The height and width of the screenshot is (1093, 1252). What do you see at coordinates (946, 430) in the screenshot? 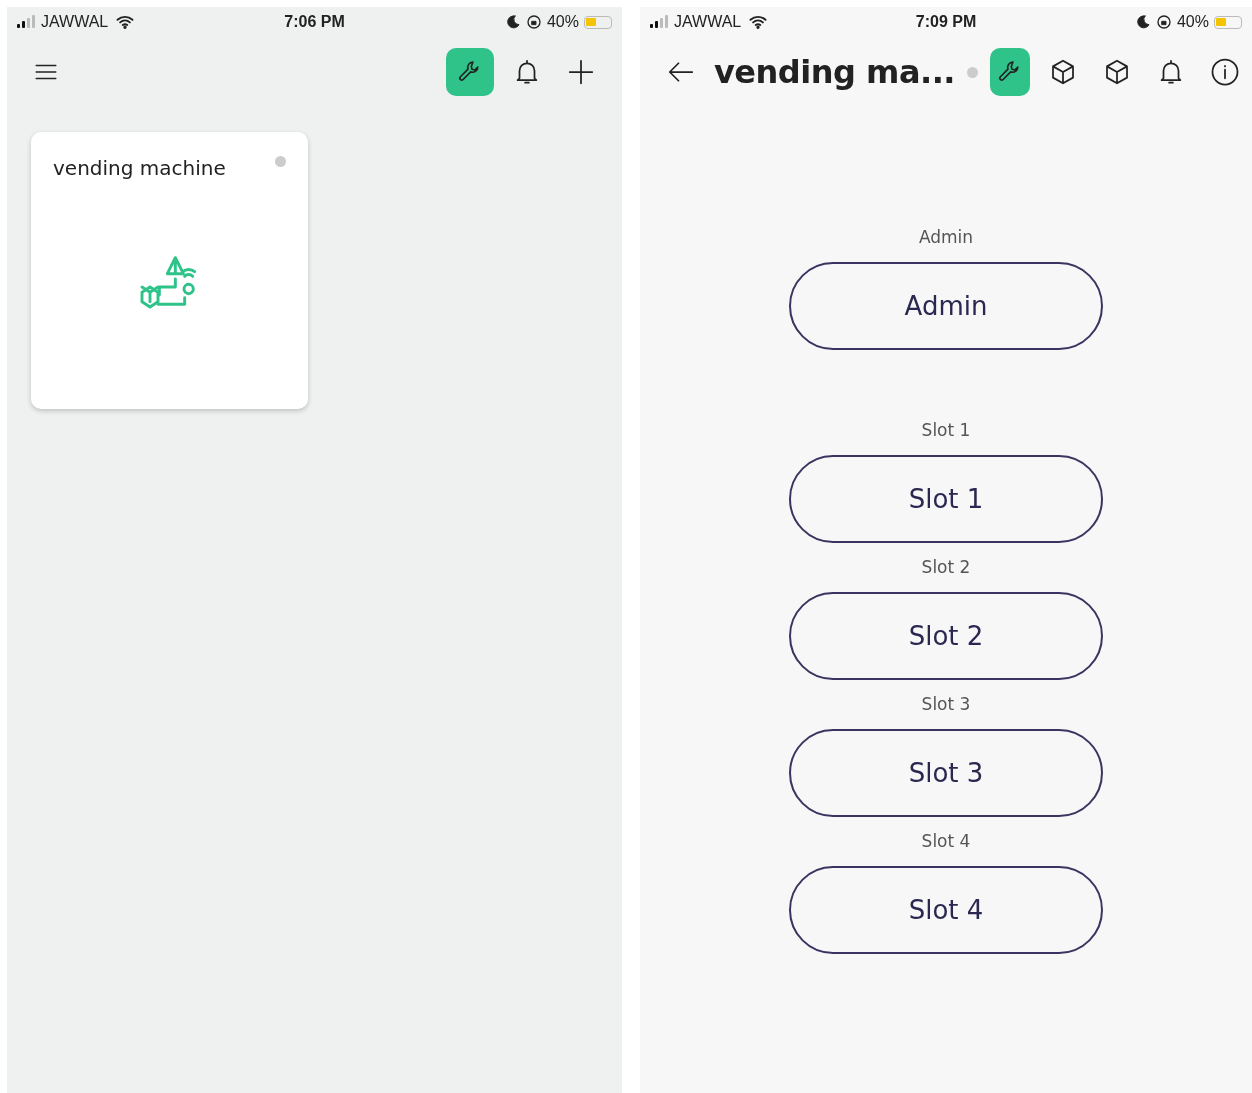
I see `slot-label: Slot 1` at bounding box center [946, 430].